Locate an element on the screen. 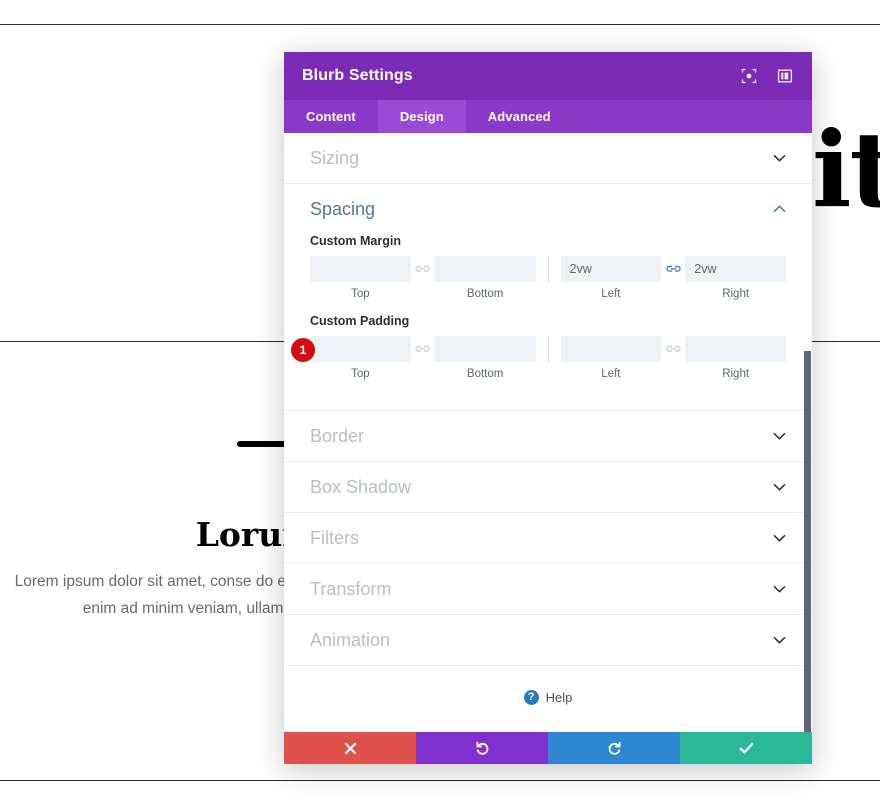  undo-button is located at coordinates (482, 748).